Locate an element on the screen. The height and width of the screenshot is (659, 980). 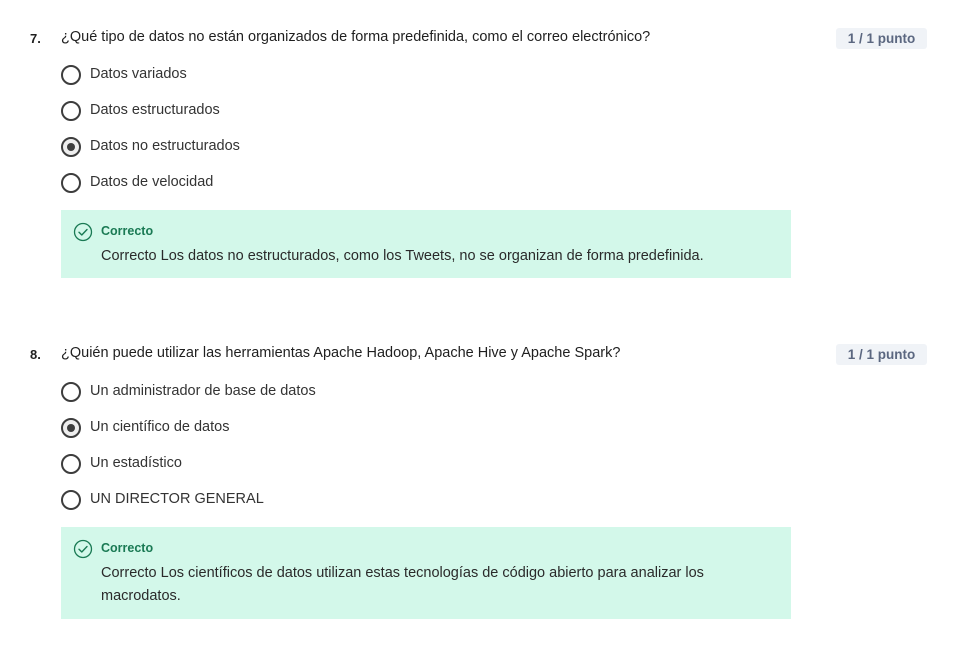
answer-option: Datos no estructurados is located at coordinates (490, 154).